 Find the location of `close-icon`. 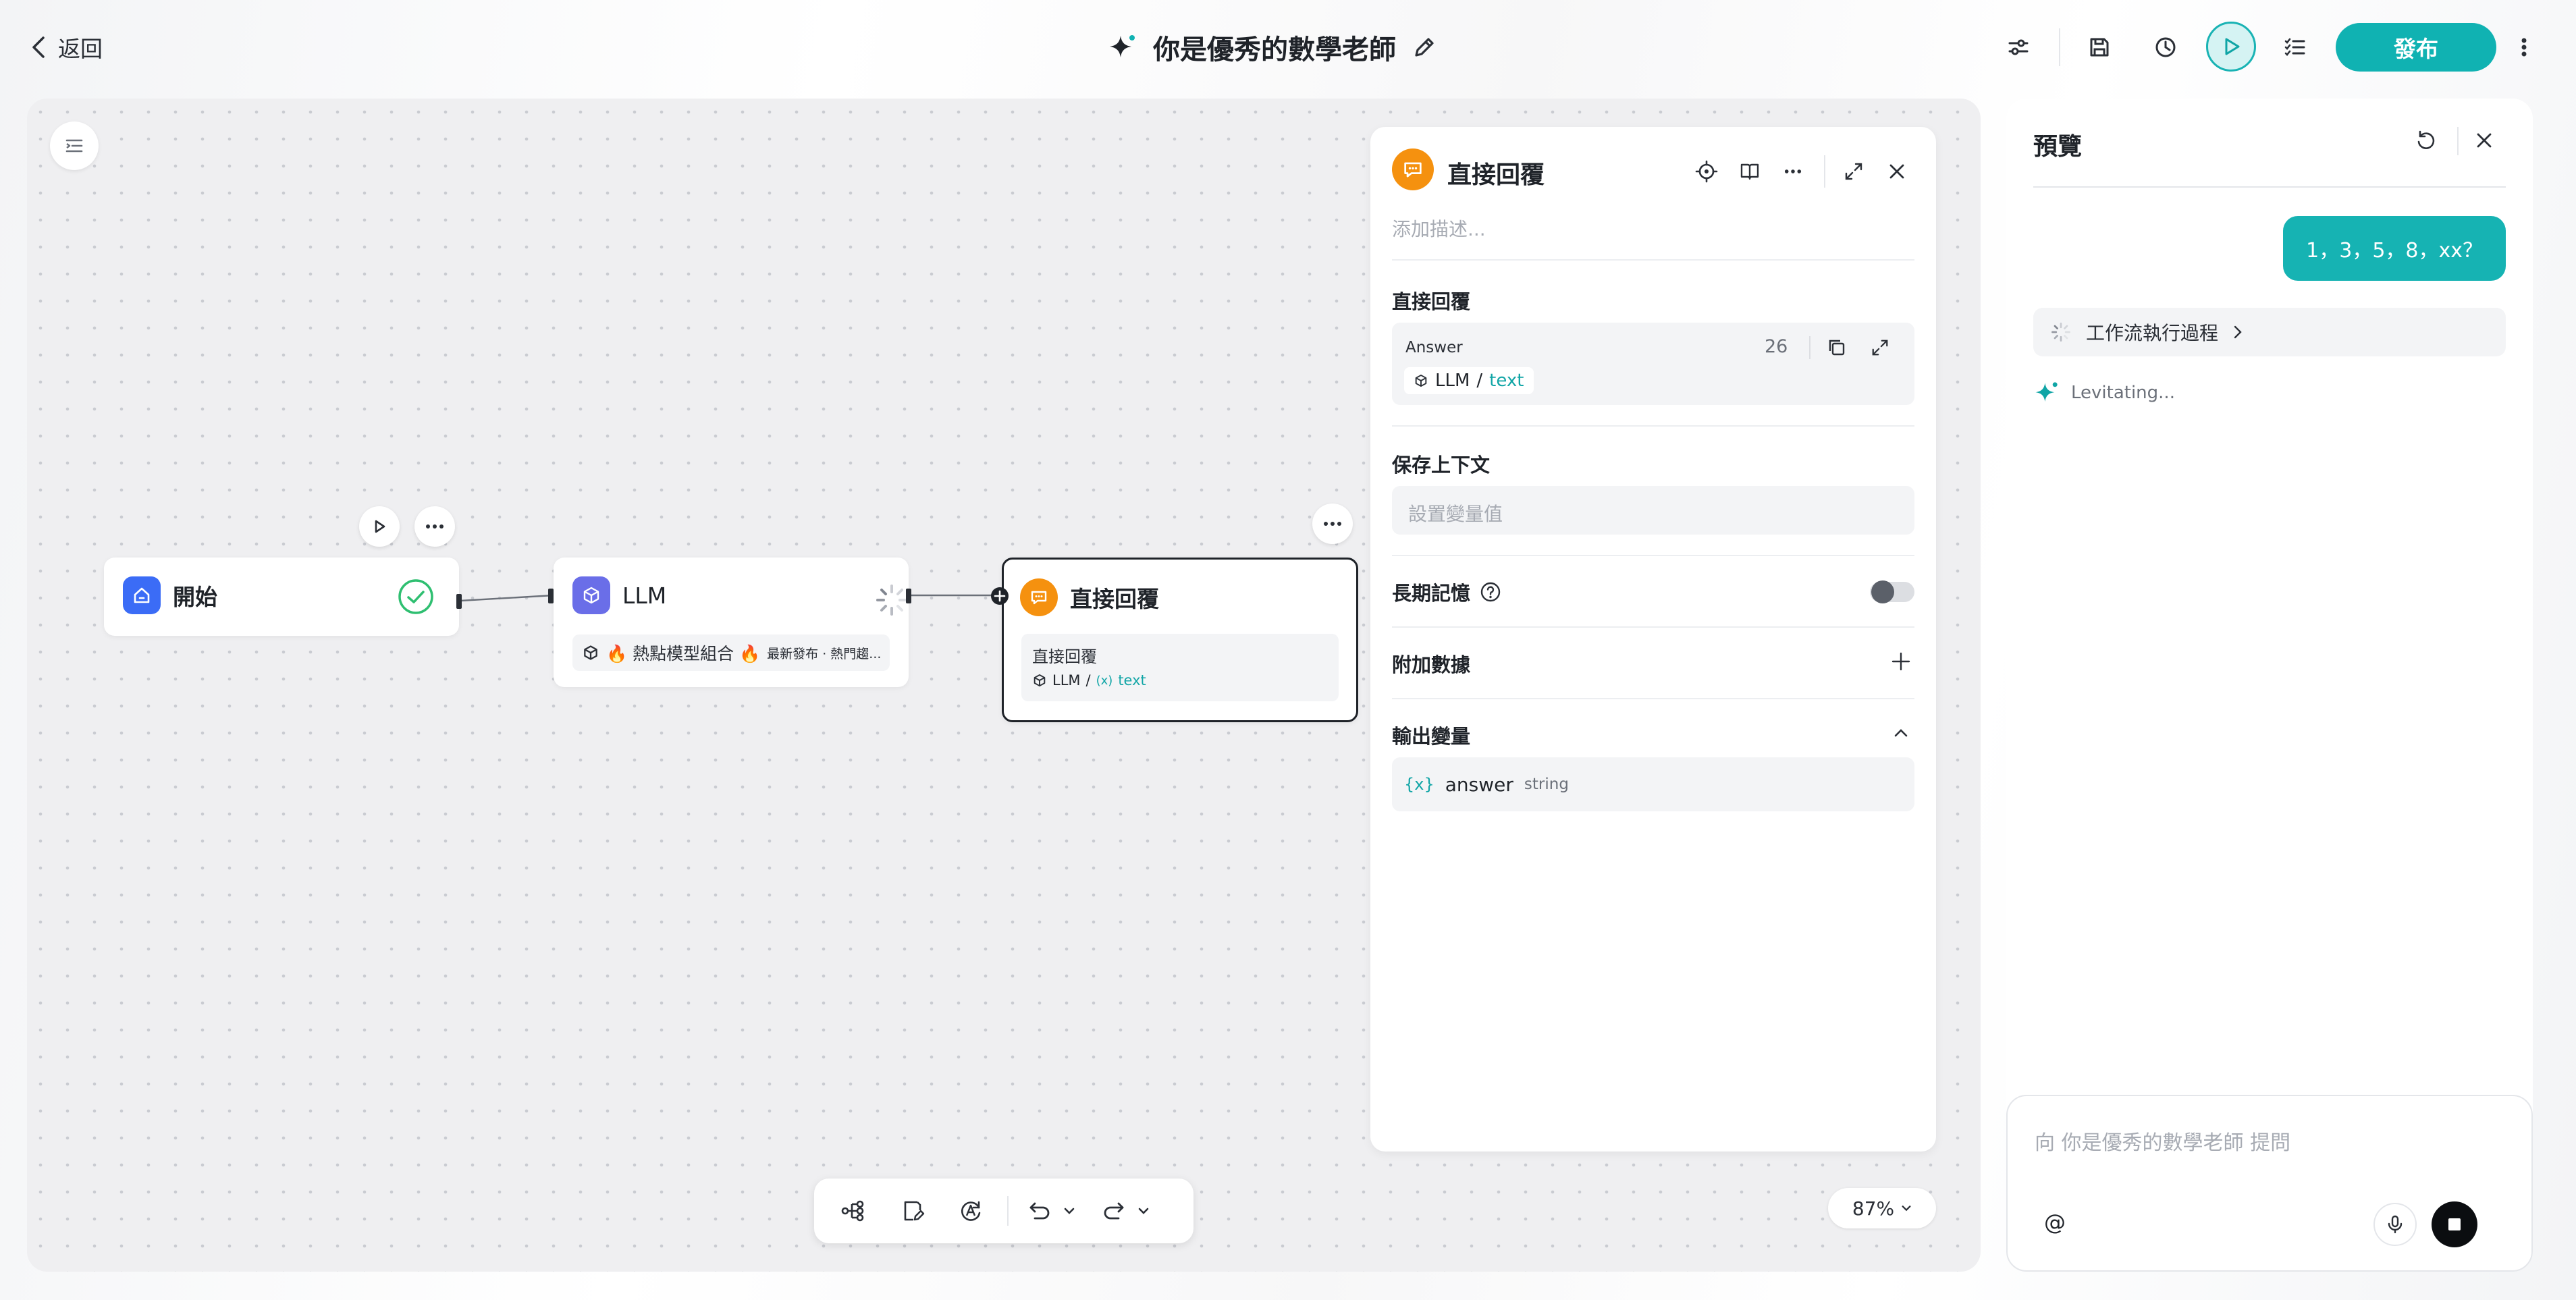

close-icon is located at coordinates (2484, 140).